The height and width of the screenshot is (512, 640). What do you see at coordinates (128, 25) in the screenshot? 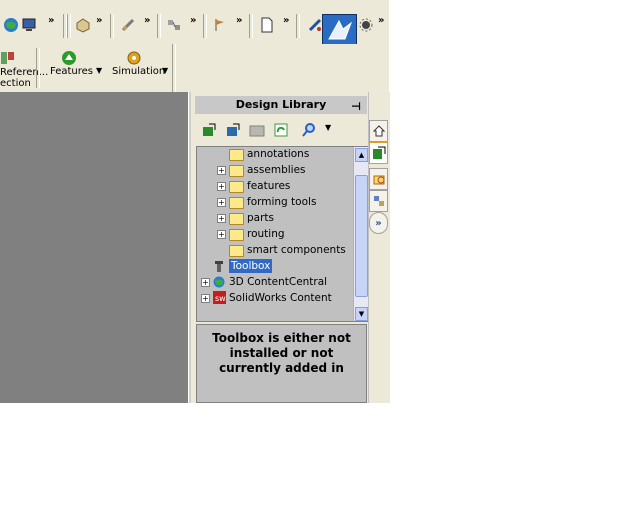
I see `sketch-icon` at bounding box center [128, 25].